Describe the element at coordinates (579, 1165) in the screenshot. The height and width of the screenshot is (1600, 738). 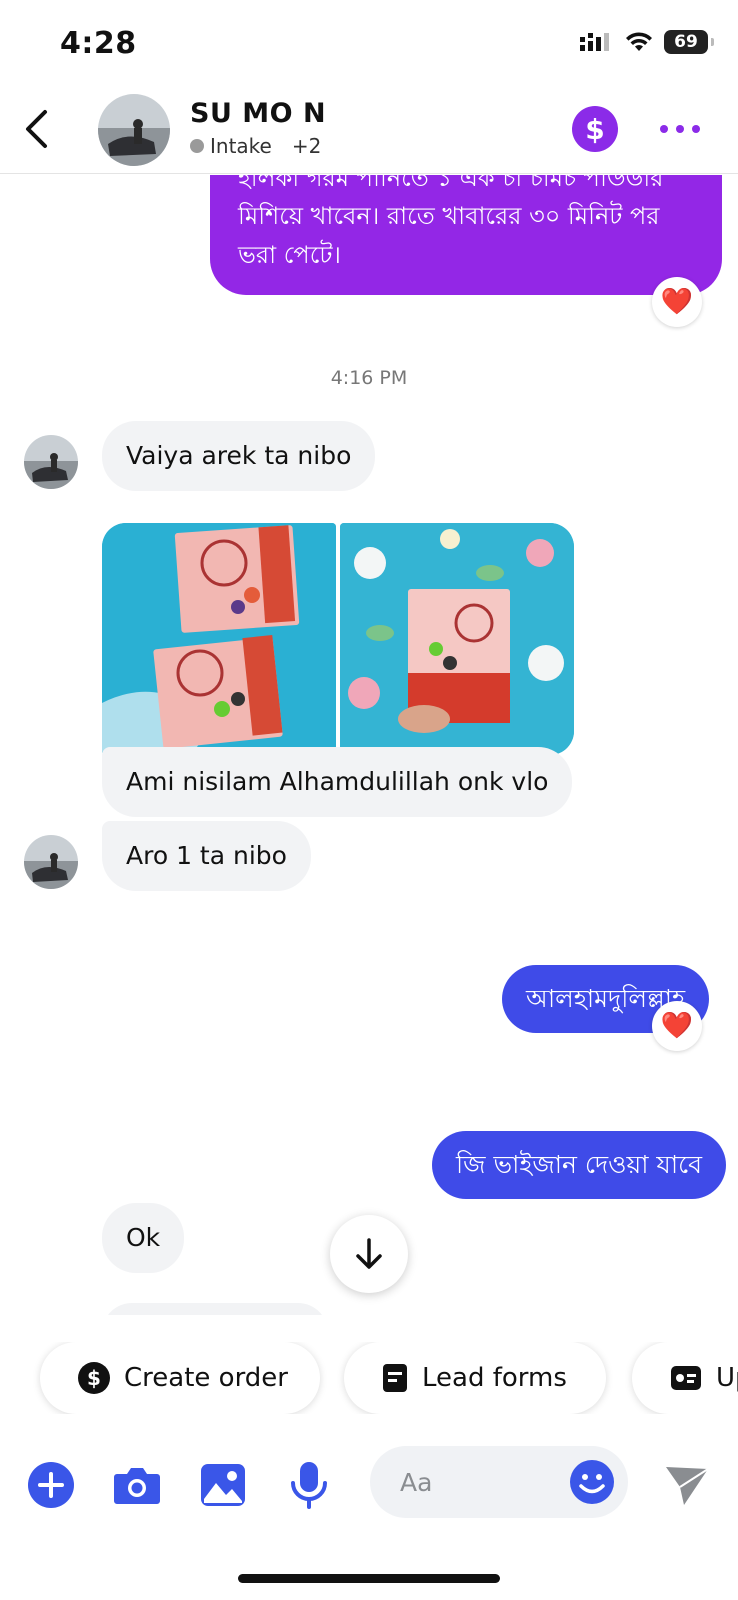
I see `outgoing-message: জি ভাইজান দেওয়া যাবে` at that location.